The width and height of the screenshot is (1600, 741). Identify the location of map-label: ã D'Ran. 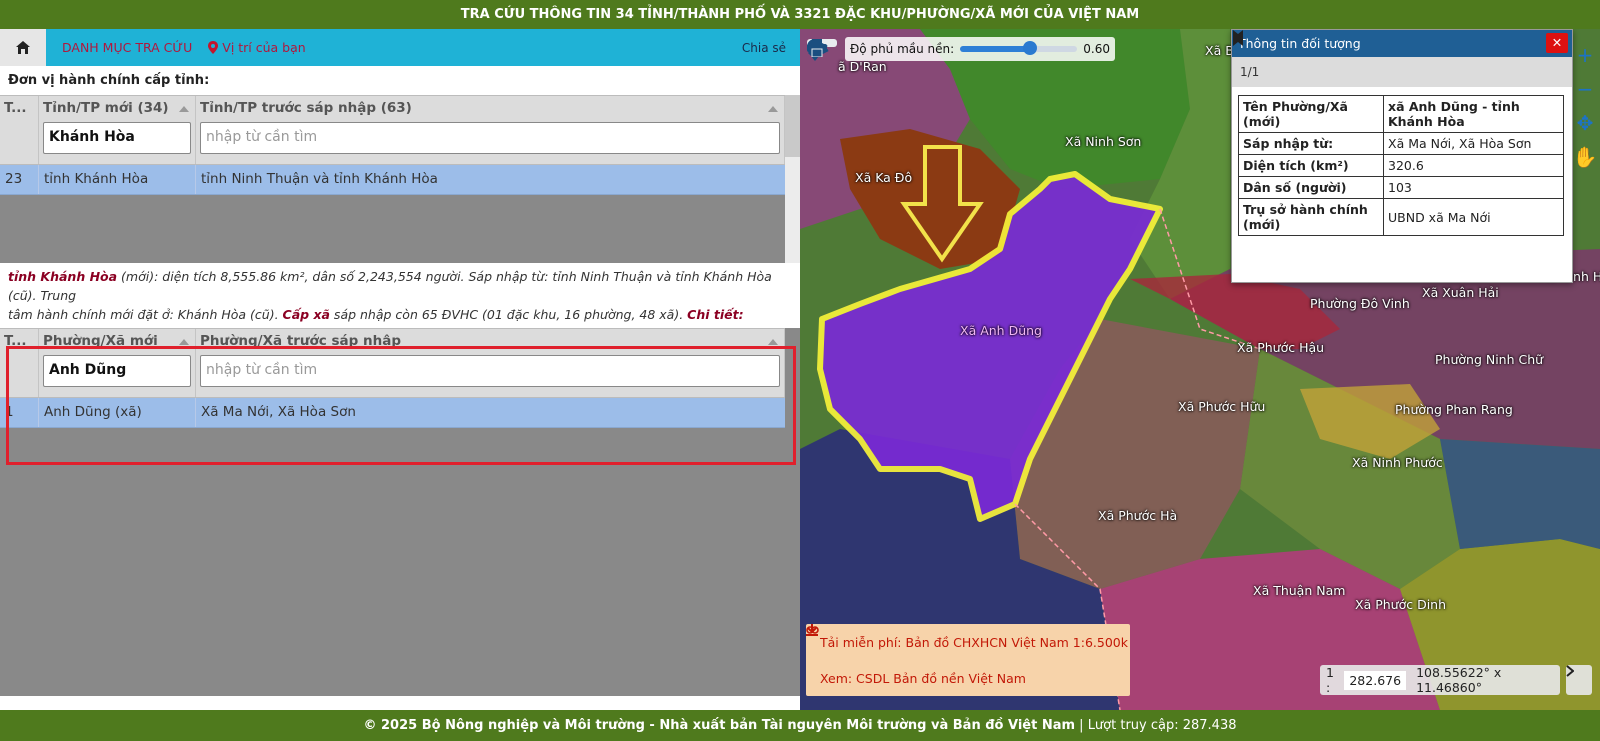
(862, 66).